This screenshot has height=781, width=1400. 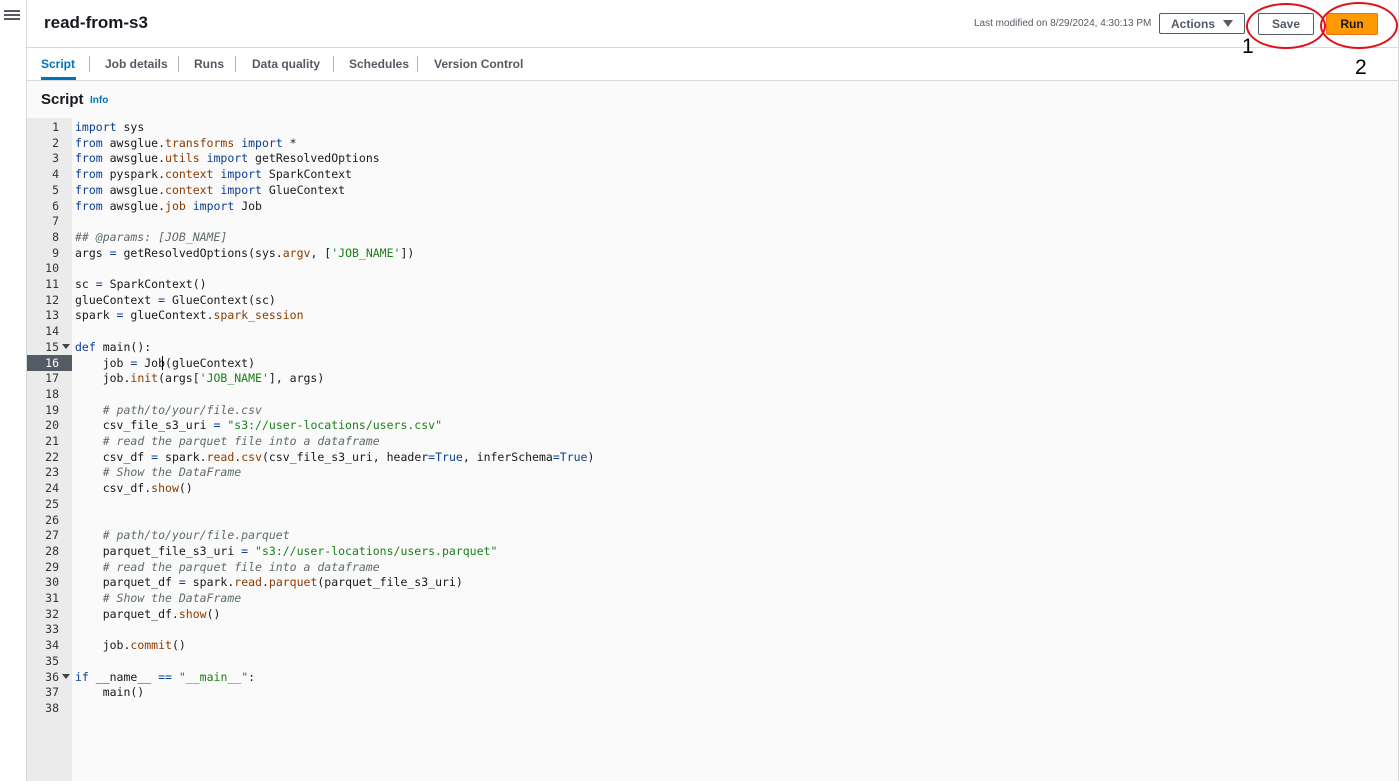 I want to click on code-line: from awsglue.job import Job, so click(x=168, y=205).